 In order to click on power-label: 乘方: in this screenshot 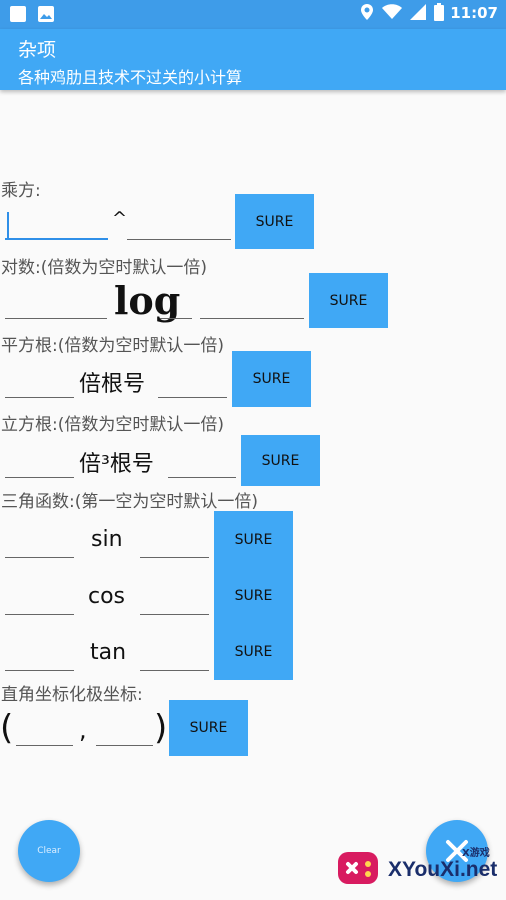, I will do `click(21, 191)`.